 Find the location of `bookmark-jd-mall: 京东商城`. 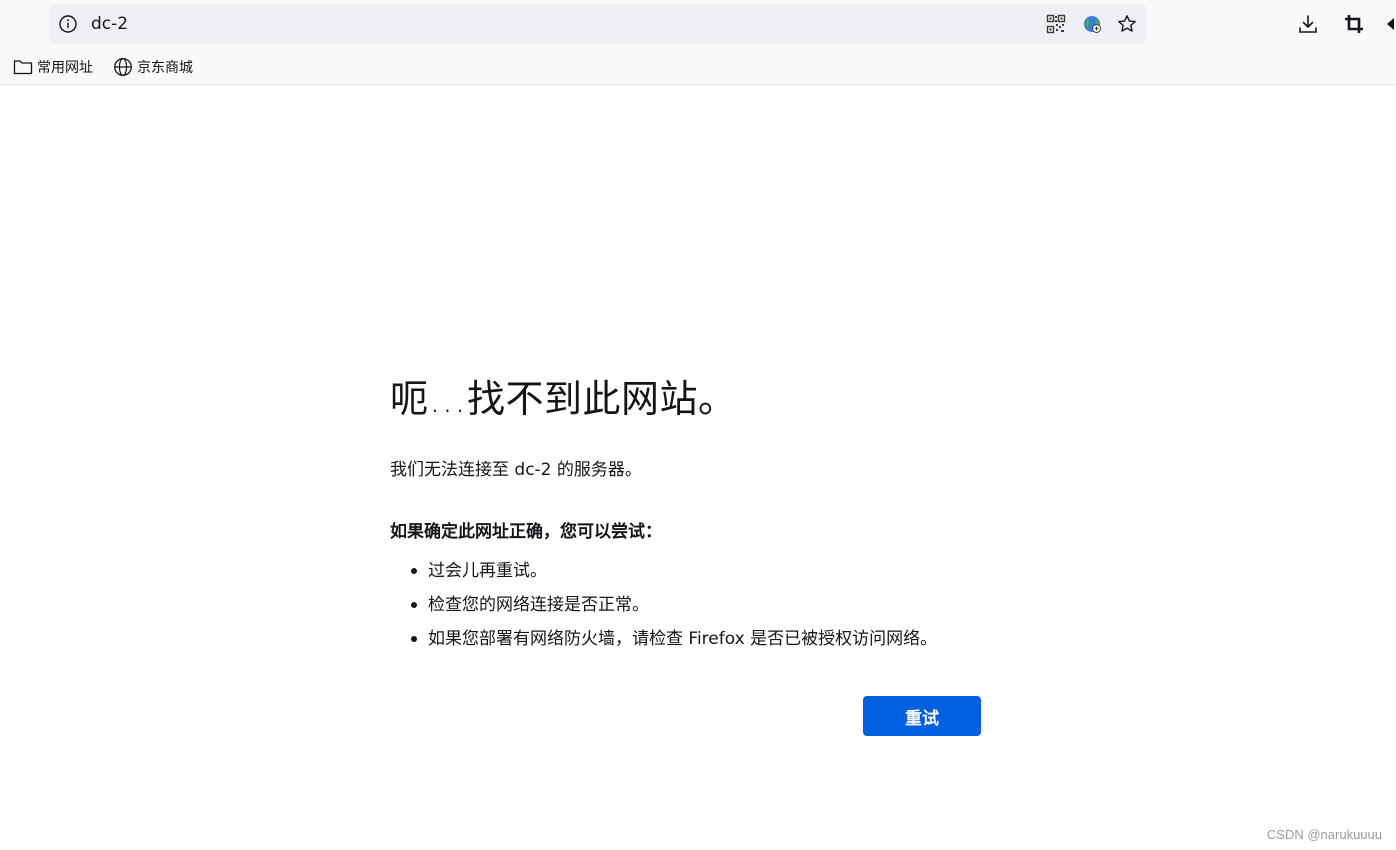

bookmark-jd-mall: 京东商城 is located at coordinates (153, 67).